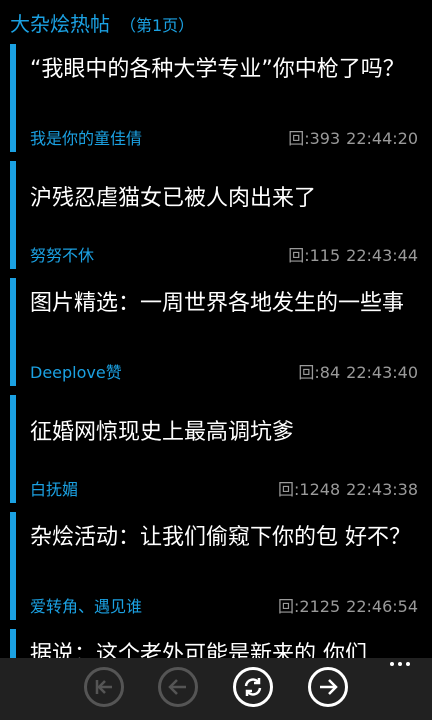  I want to click on post-meta: 回:2125 22:46:54, so click(348, 605).